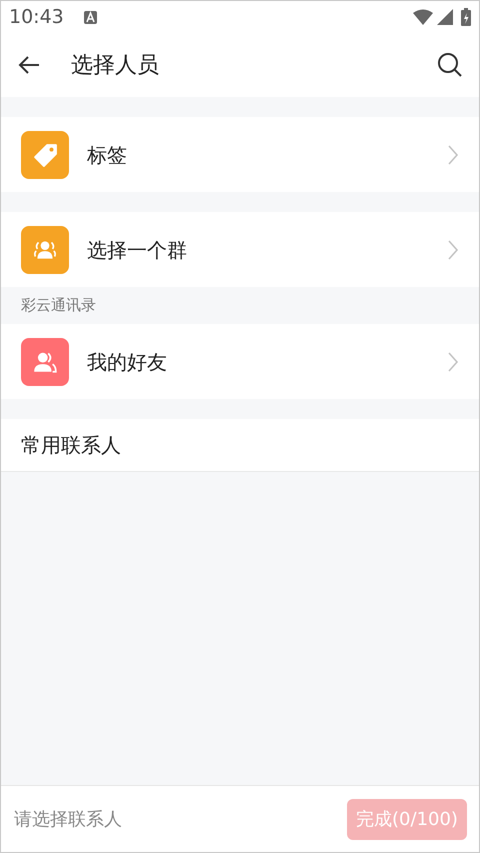 This screenshot has width=480, height=853. Describe the element at coordinates (58, 305) in the screenshot. I see `section-header: 彩云通讯录` at that location.